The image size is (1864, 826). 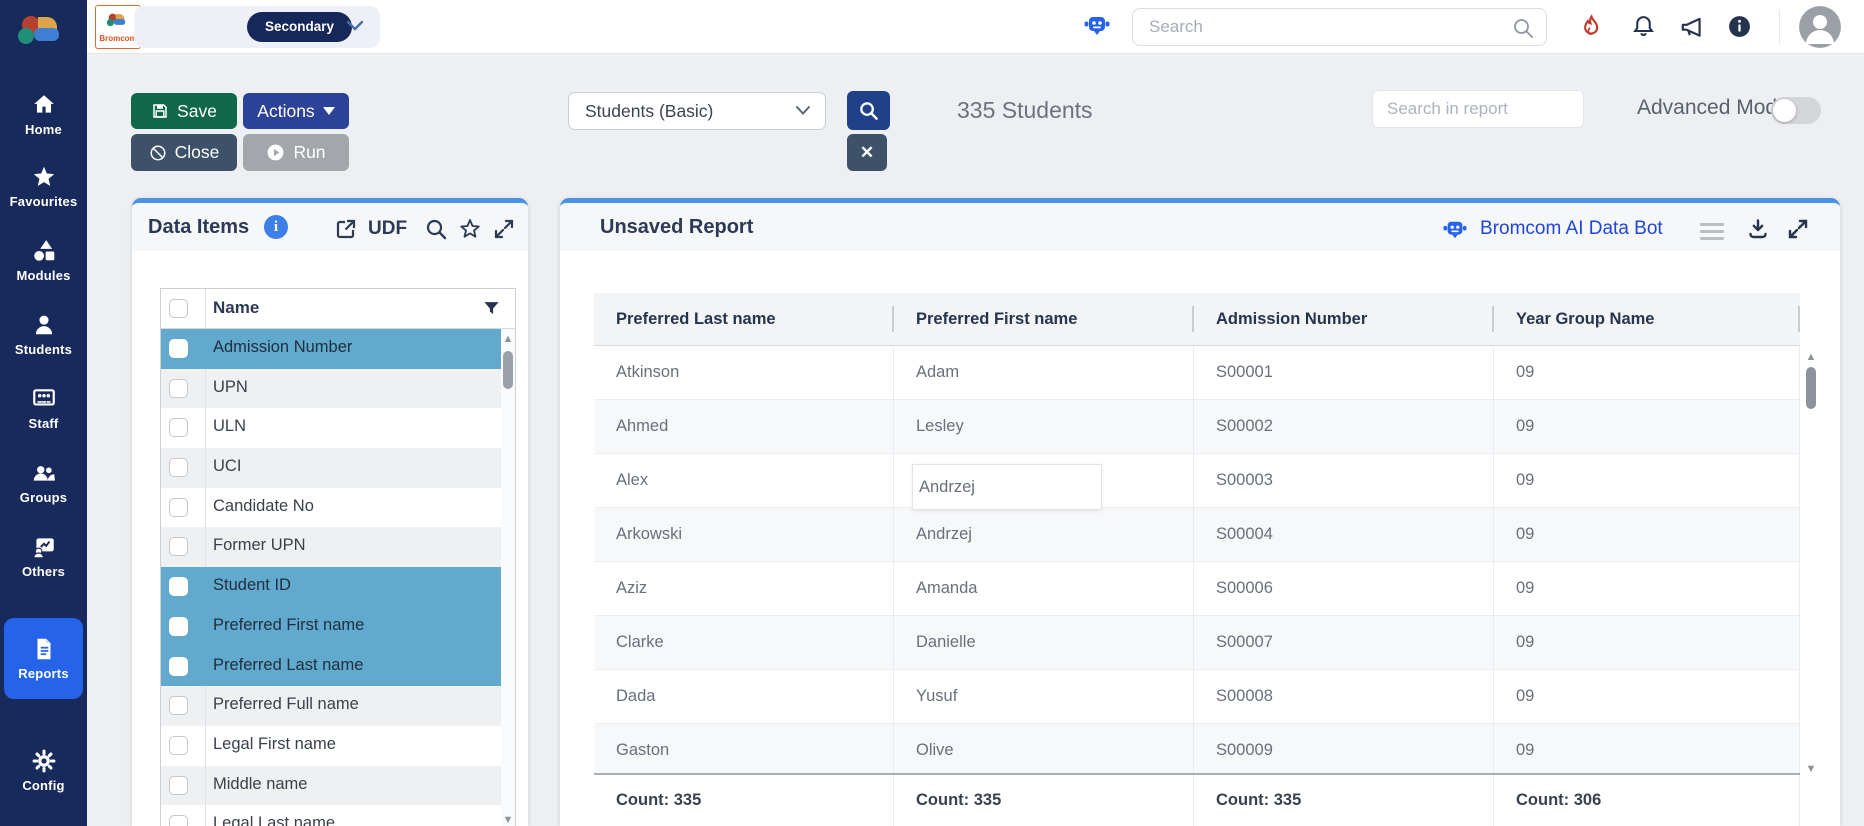 What do you see at coordinates (355, 28) in the screenshot?
I see `chevron-down-icon` at bounding box center [355, 28].